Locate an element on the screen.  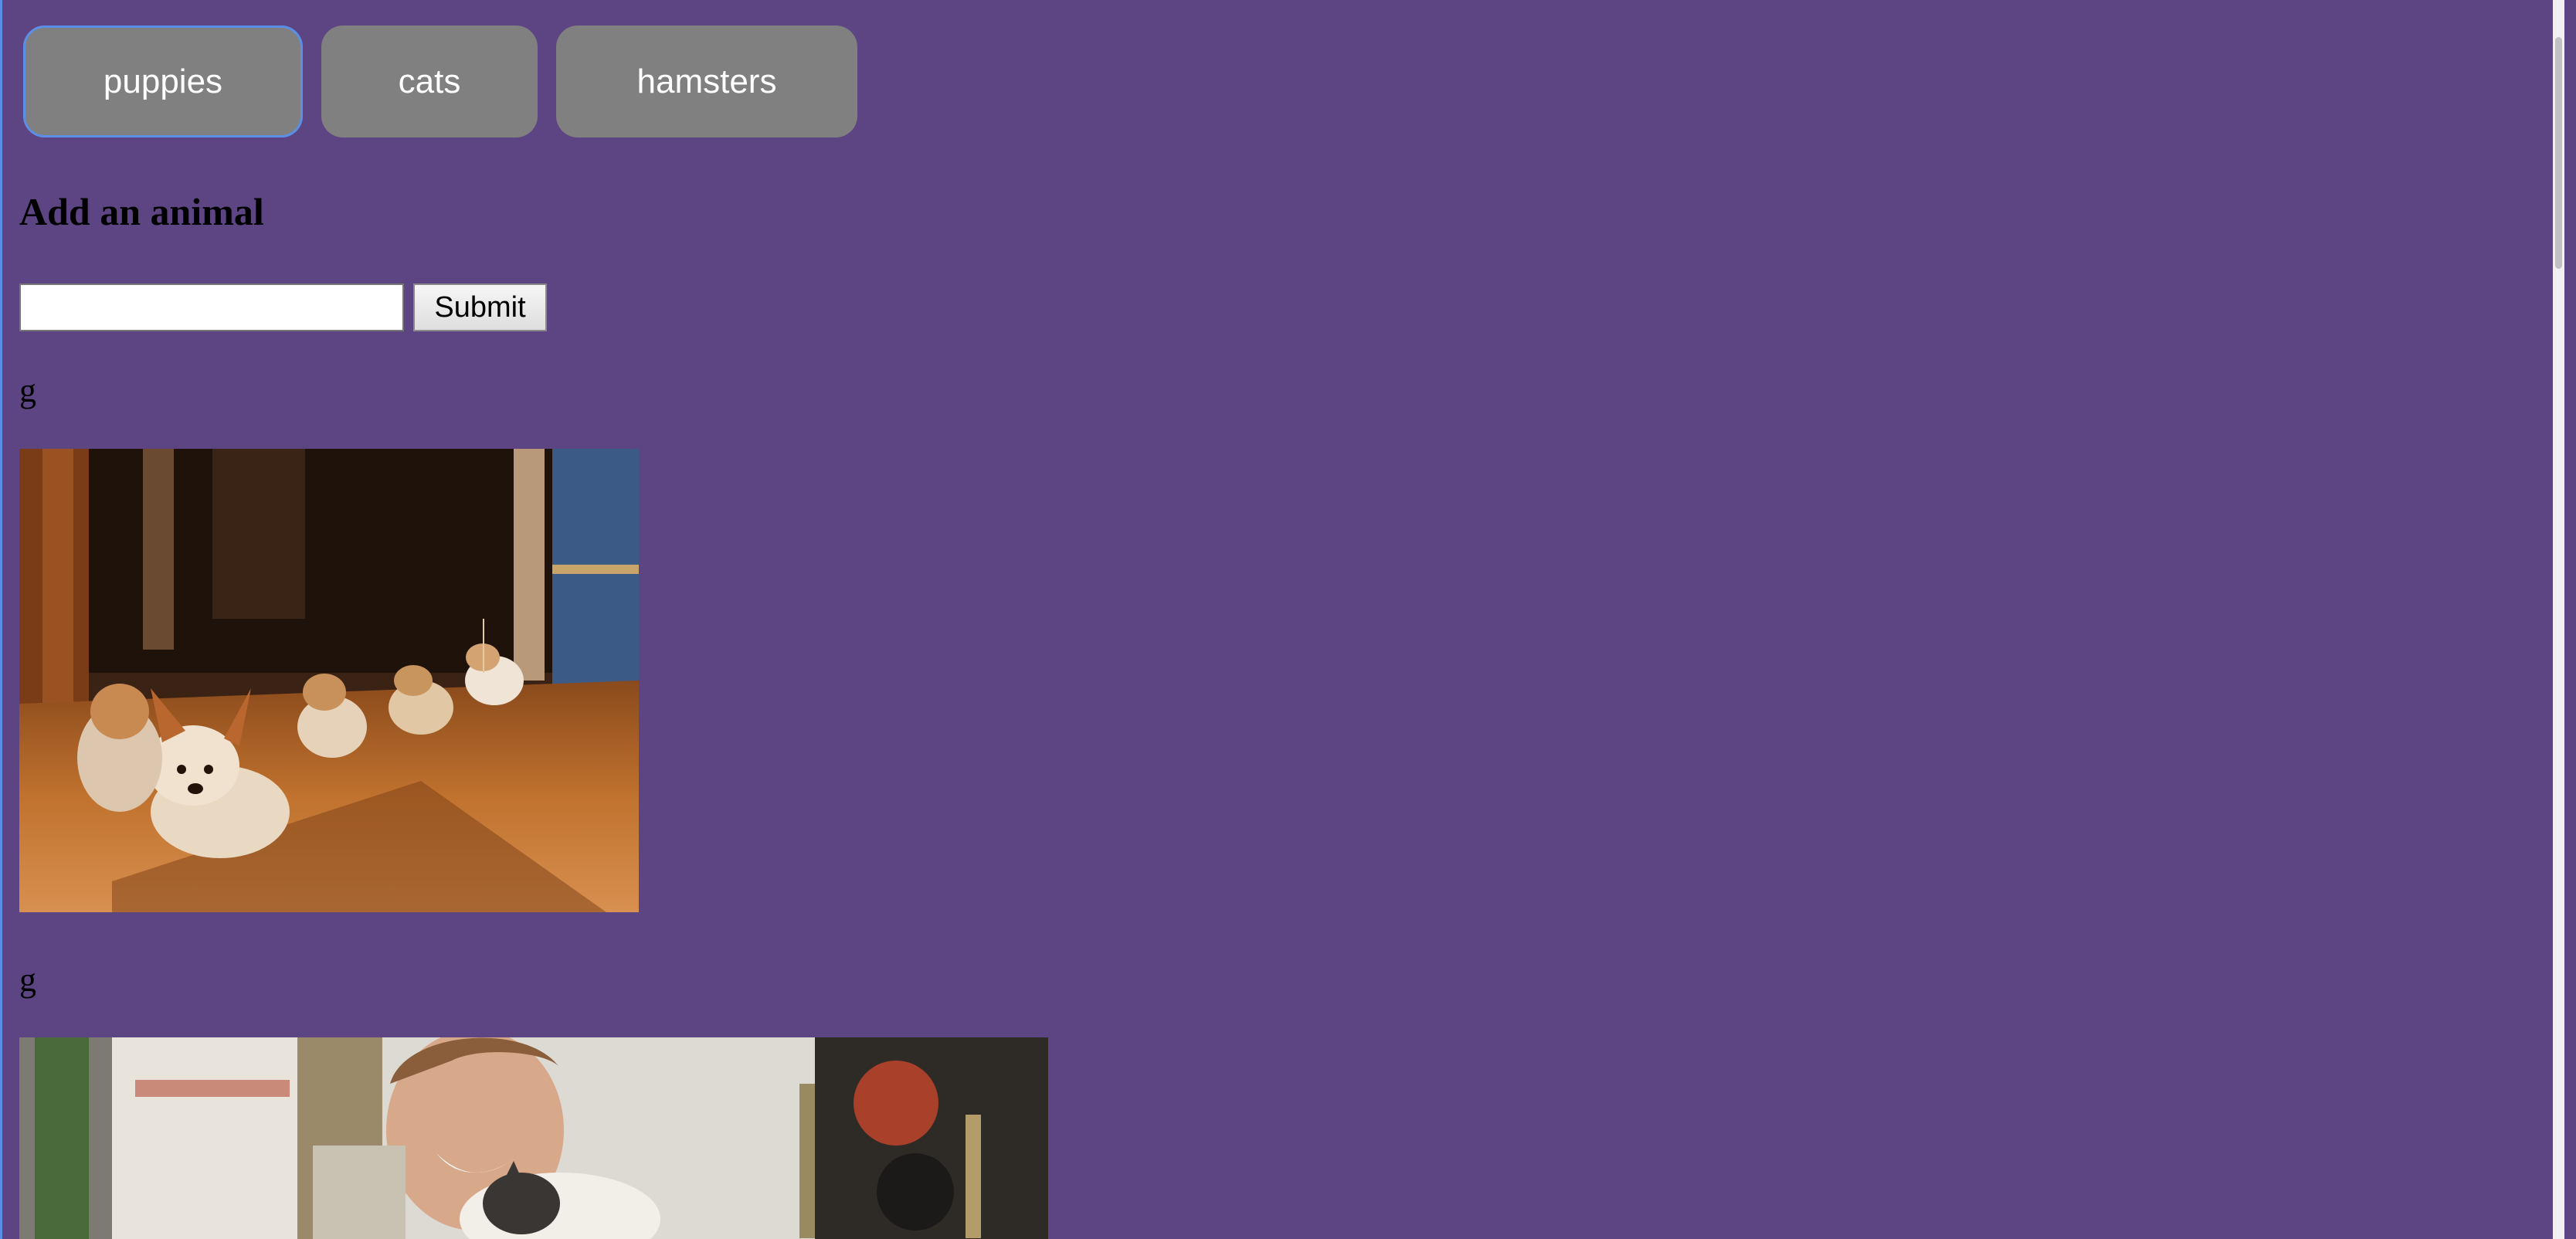
add-animal-form: Submit is located at coordinates (283, 307).